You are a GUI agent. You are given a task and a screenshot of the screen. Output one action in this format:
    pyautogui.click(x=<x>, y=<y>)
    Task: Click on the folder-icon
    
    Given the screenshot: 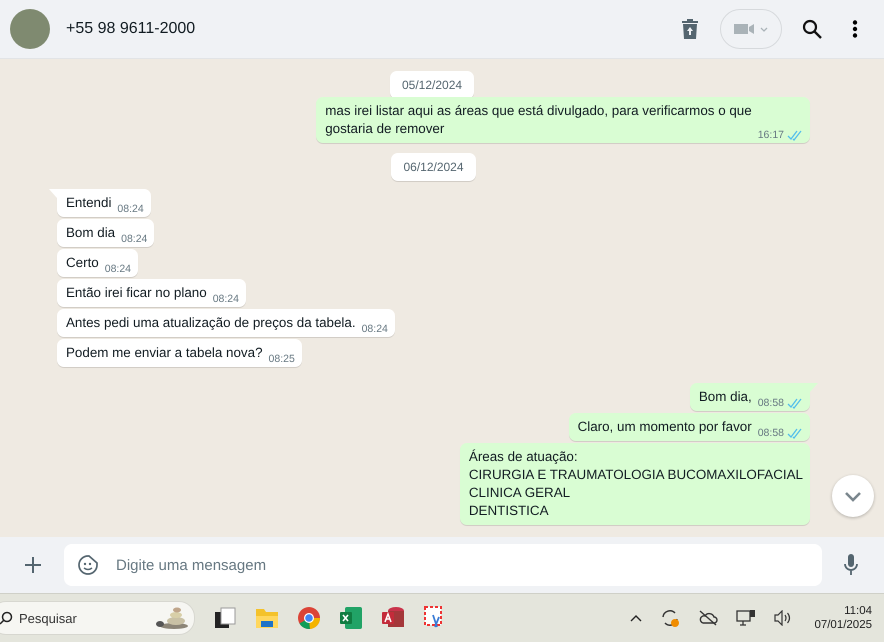 What is the action you would take?
    pyautogui.click(x=267, y=618)
    